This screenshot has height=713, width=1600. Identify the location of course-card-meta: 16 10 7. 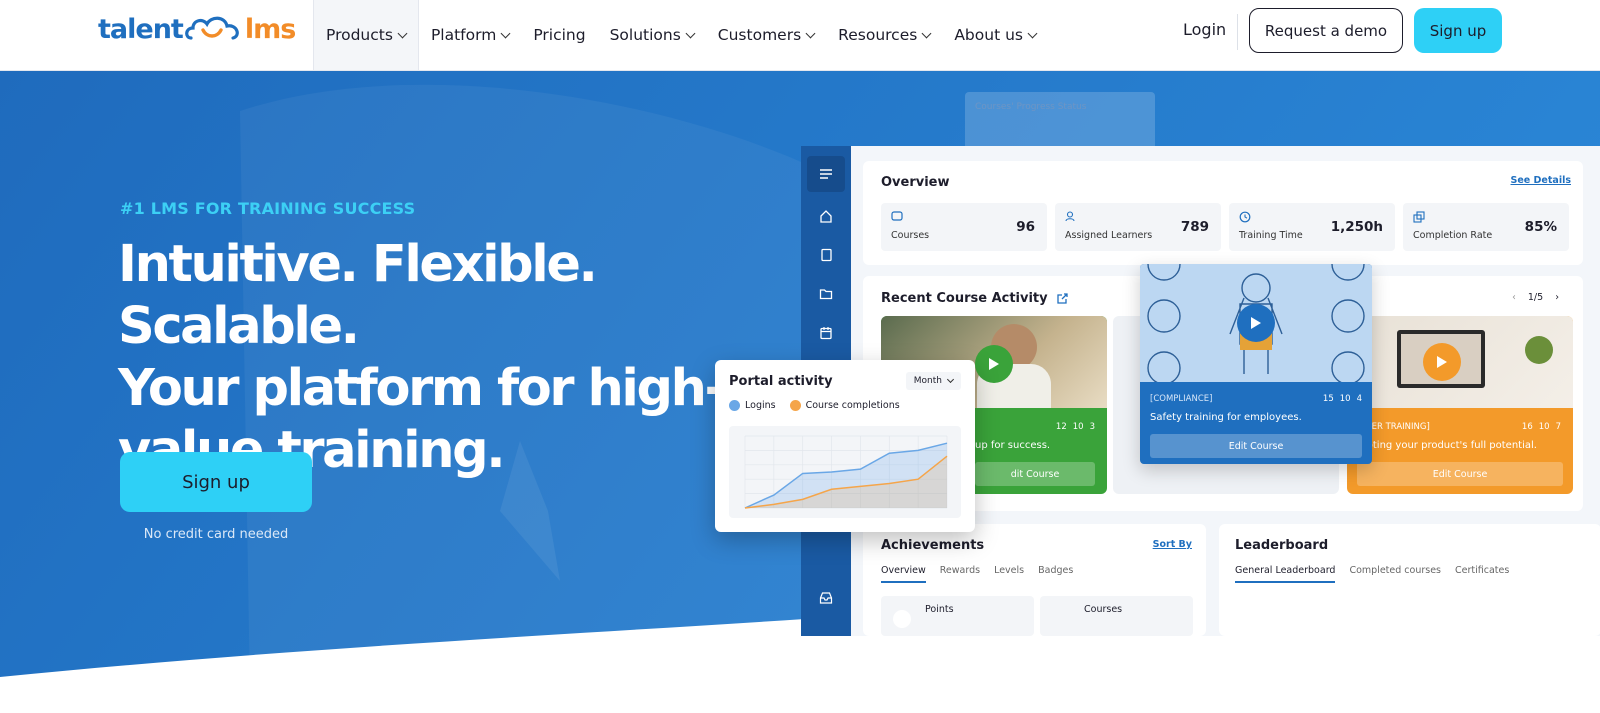
(1541, 427).